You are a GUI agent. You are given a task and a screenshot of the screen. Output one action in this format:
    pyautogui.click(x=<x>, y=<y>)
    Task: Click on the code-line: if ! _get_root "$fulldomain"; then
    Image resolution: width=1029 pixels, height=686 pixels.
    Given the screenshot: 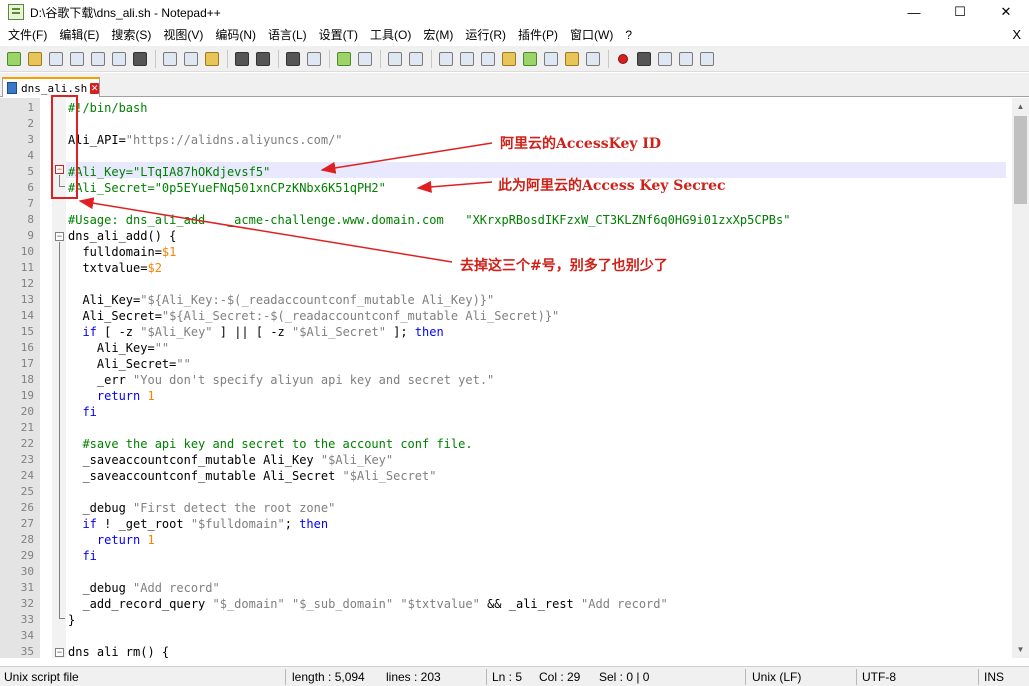 What is the action you would take?
    pyautogui.click(x=198, y=524)
    